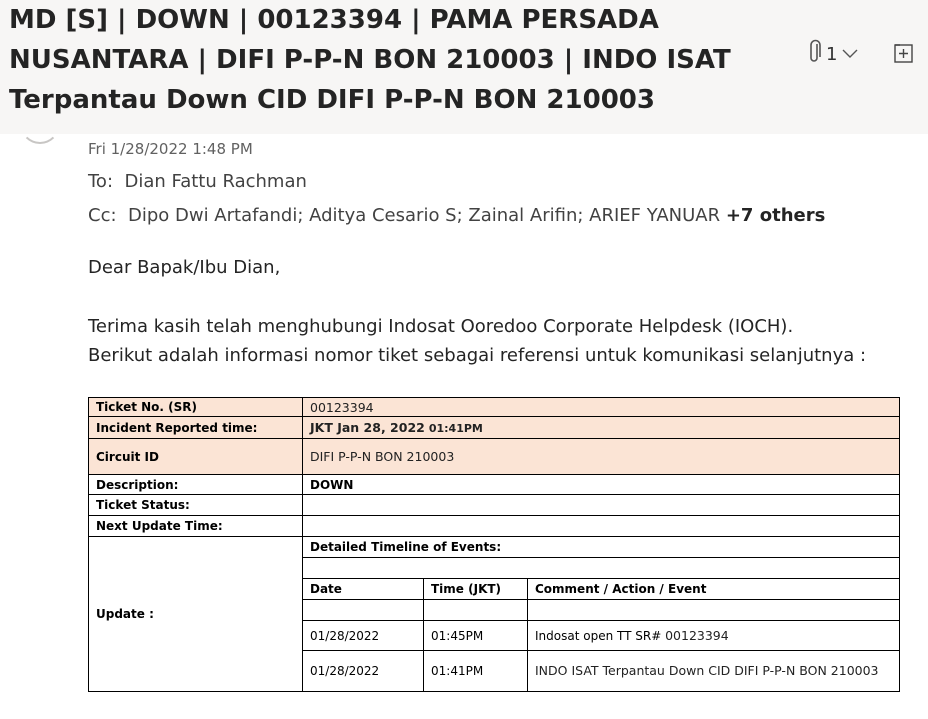  I want to click on circuit-id-label: Circuit ID, so click(195, 456).